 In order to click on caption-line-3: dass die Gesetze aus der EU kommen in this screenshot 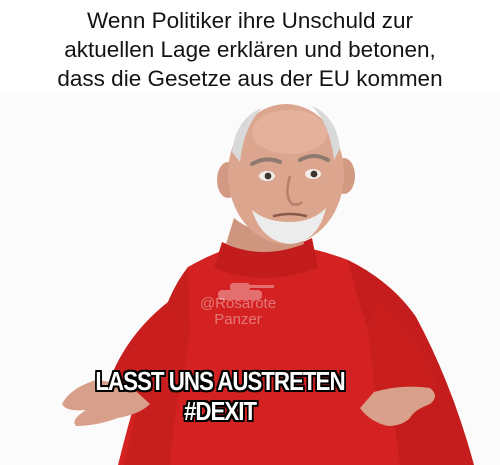, I will do `click(250, 78)`.